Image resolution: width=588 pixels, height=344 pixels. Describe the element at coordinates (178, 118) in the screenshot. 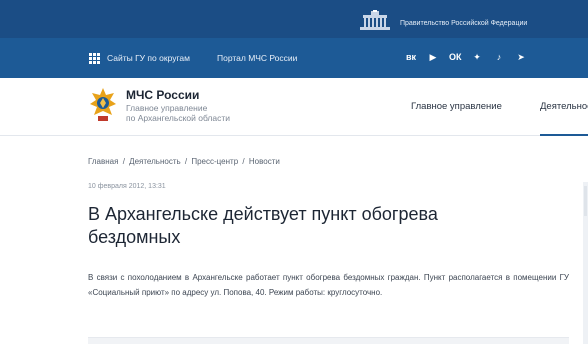

I see `org-subtitle-line2: по Архангельской области` at that location.